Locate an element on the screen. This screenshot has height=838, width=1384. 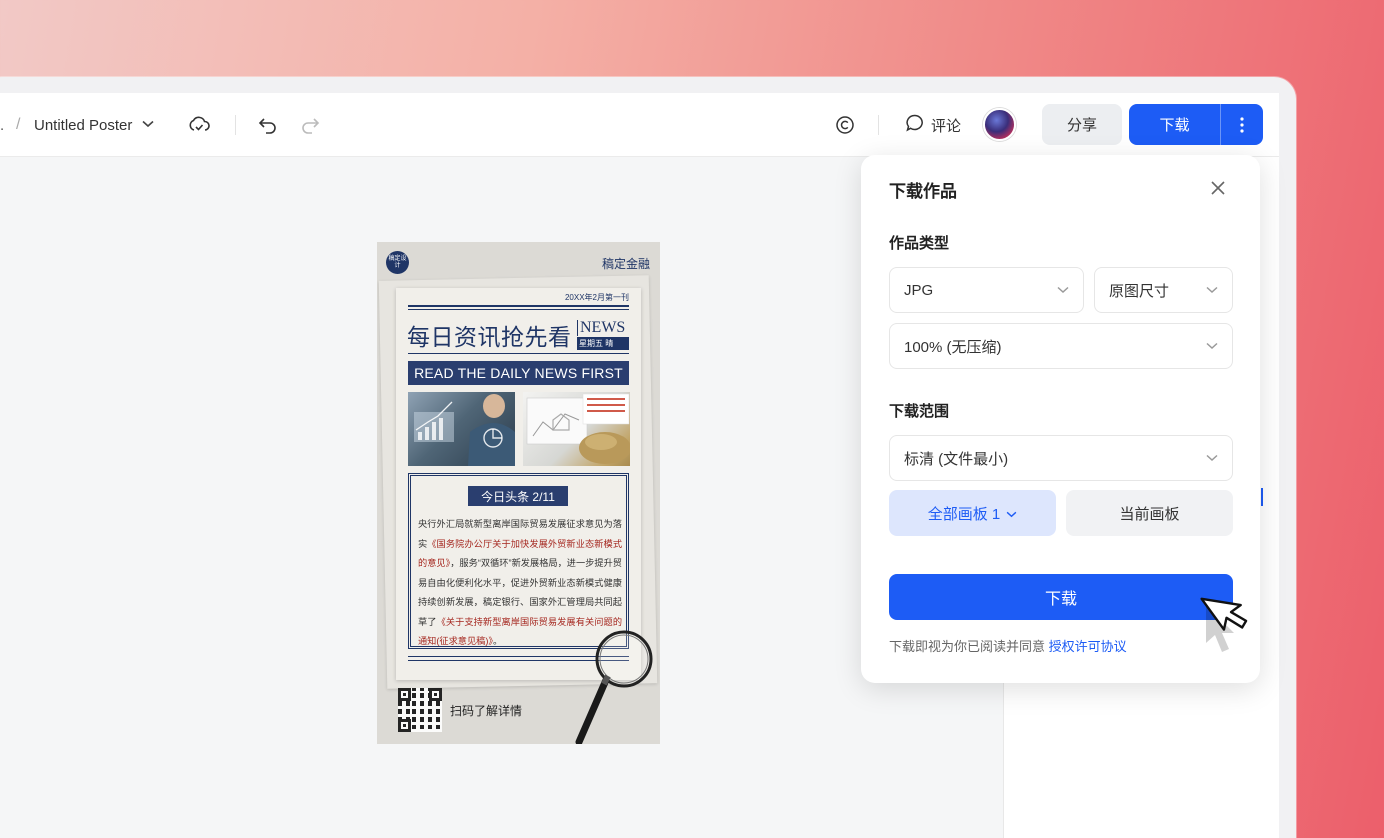
poster-banner: READ THE DAILY NEWS FIRST is located at coordinates (518, 373).